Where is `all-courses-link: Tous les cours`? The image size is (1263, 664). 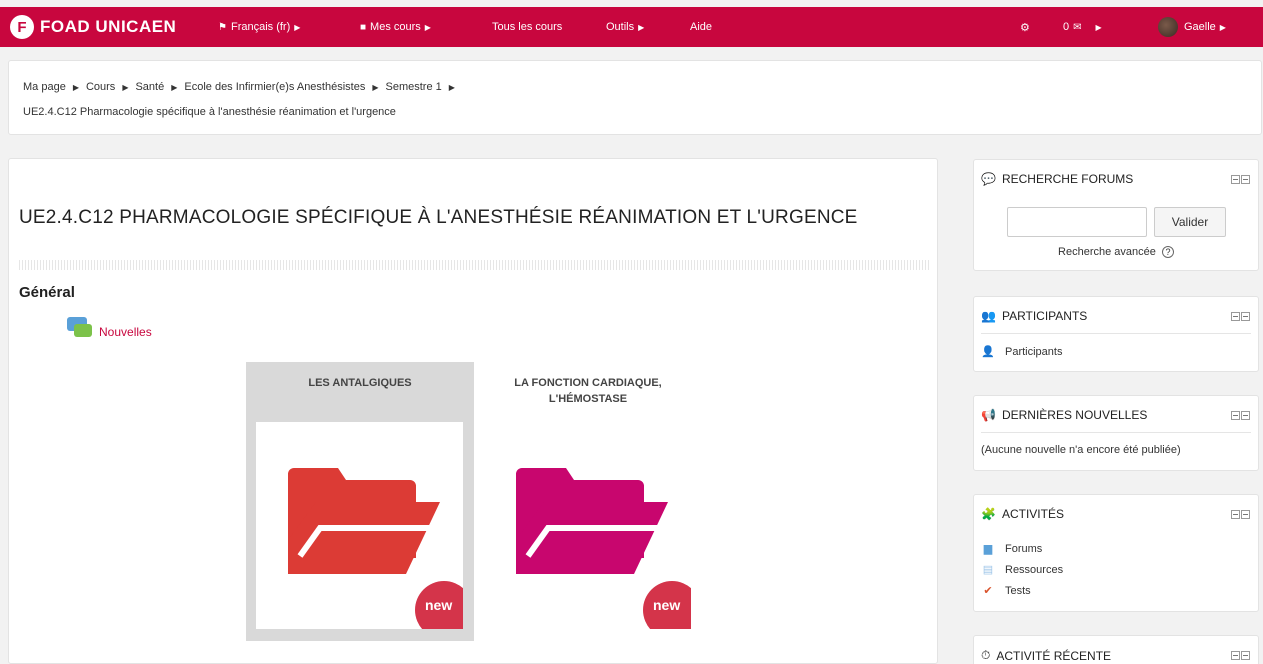 all-courses-link: Tous les cours is located at coordinates (527, 27).